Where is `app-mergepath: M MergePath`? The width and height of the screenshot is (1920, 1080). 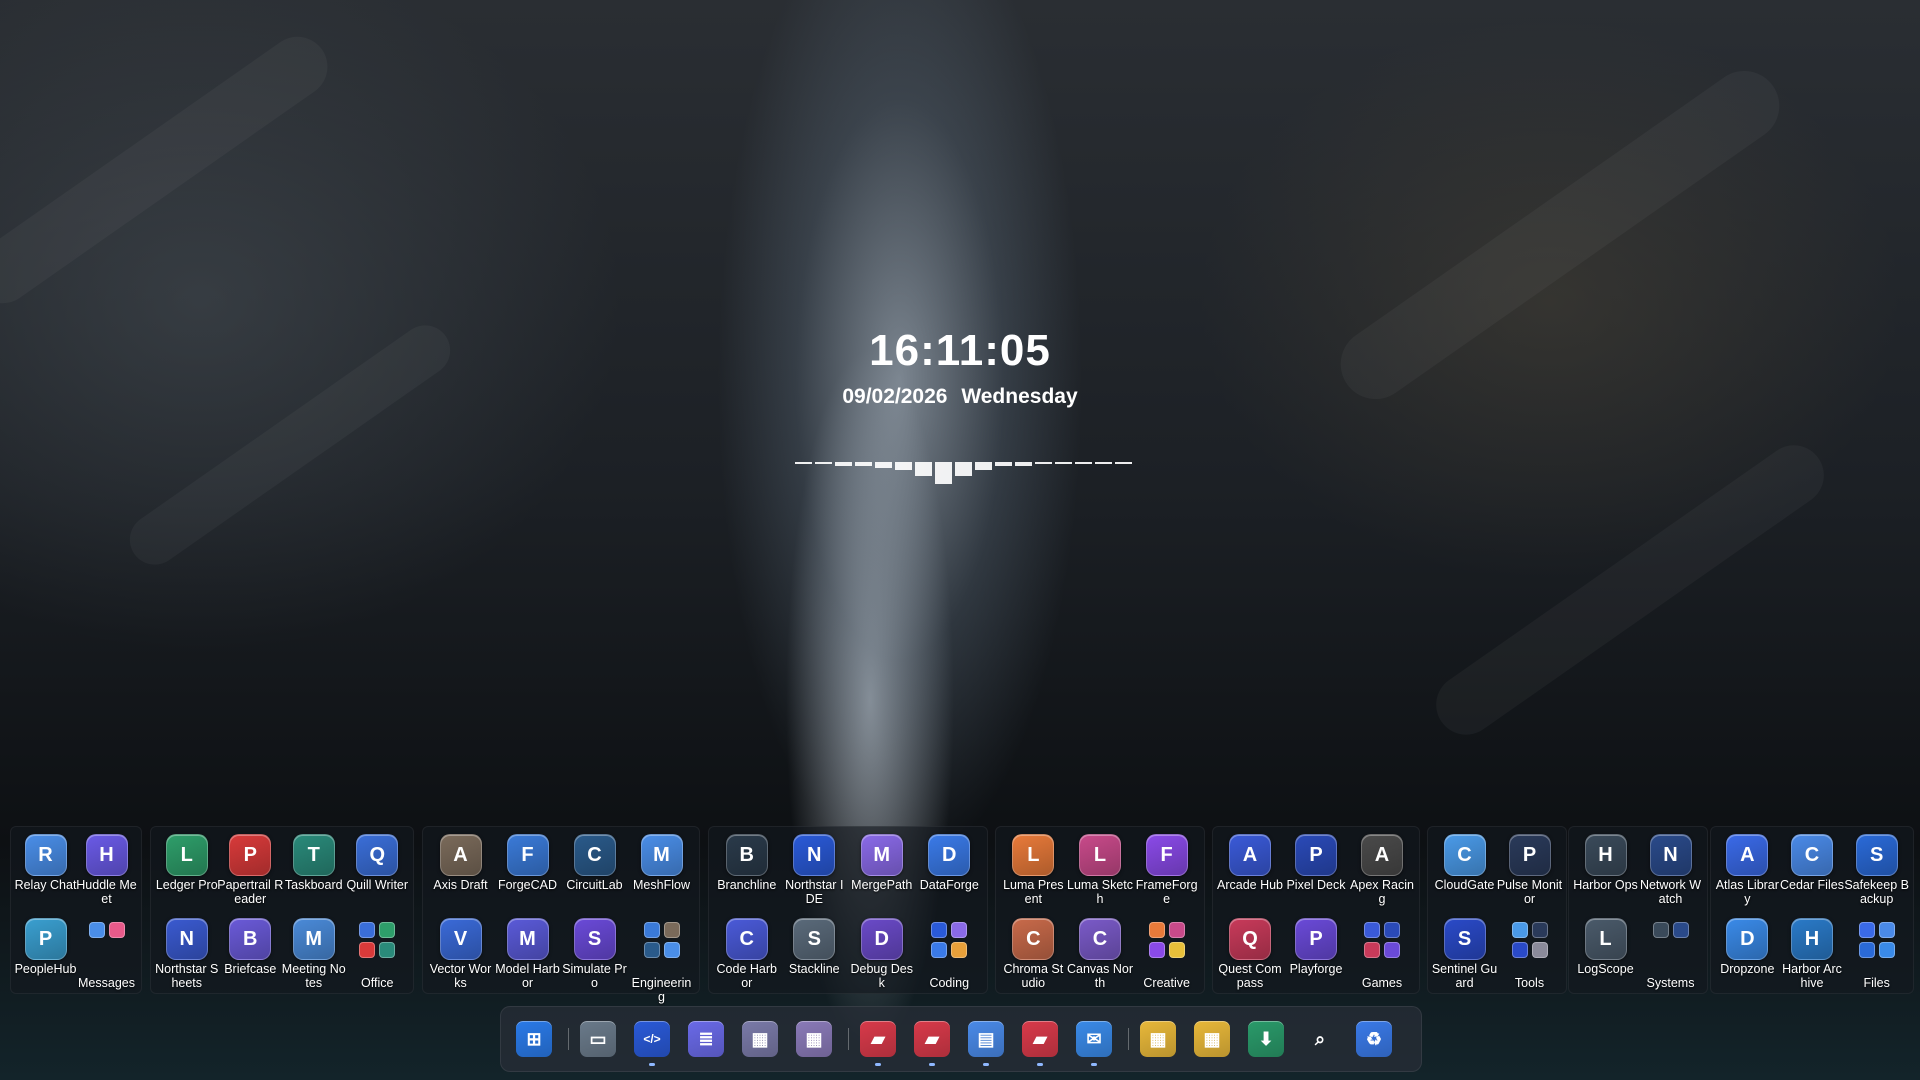 app-mergepath: M MergePath is located at coordinates (882, 871).